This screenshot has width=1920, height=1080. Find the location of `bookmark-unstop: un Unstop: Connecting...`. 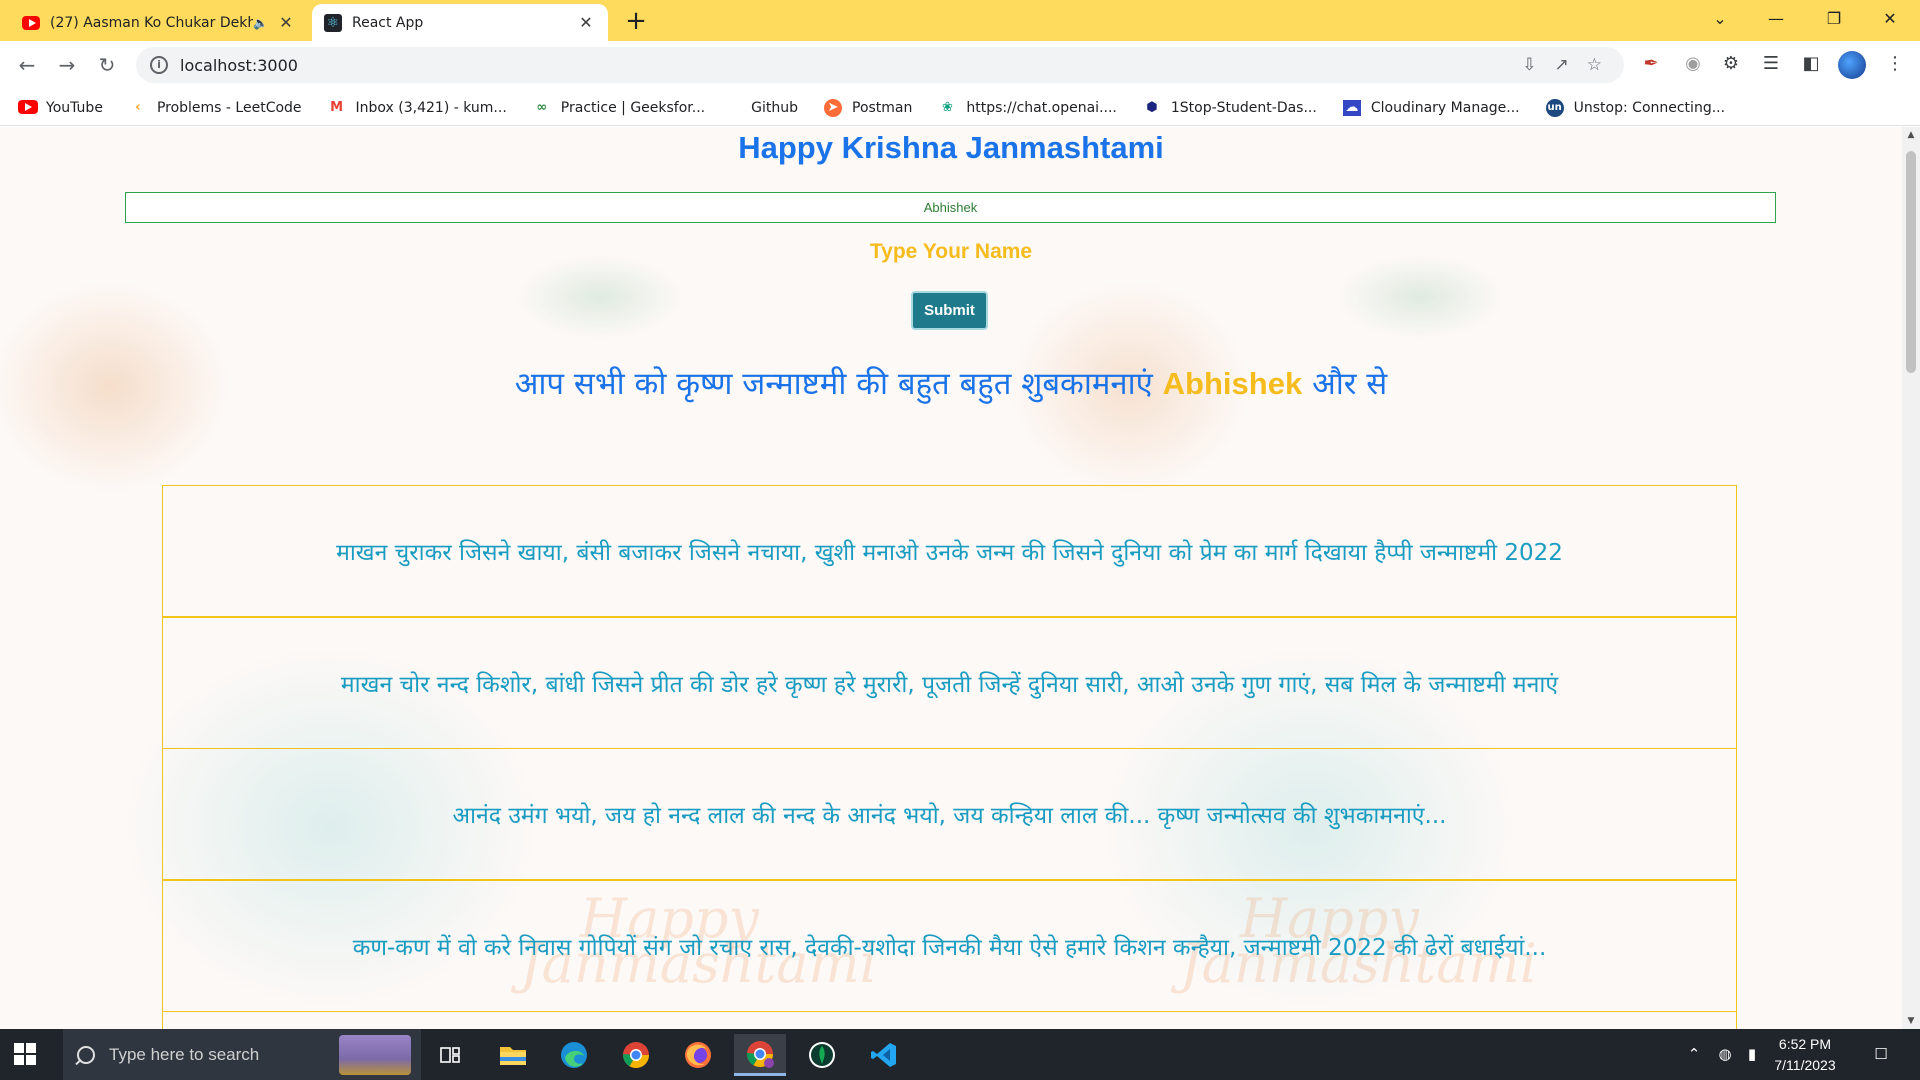

bookmark-unstop: un Unstop: Connecting... is located at coordinates (1635, 107).